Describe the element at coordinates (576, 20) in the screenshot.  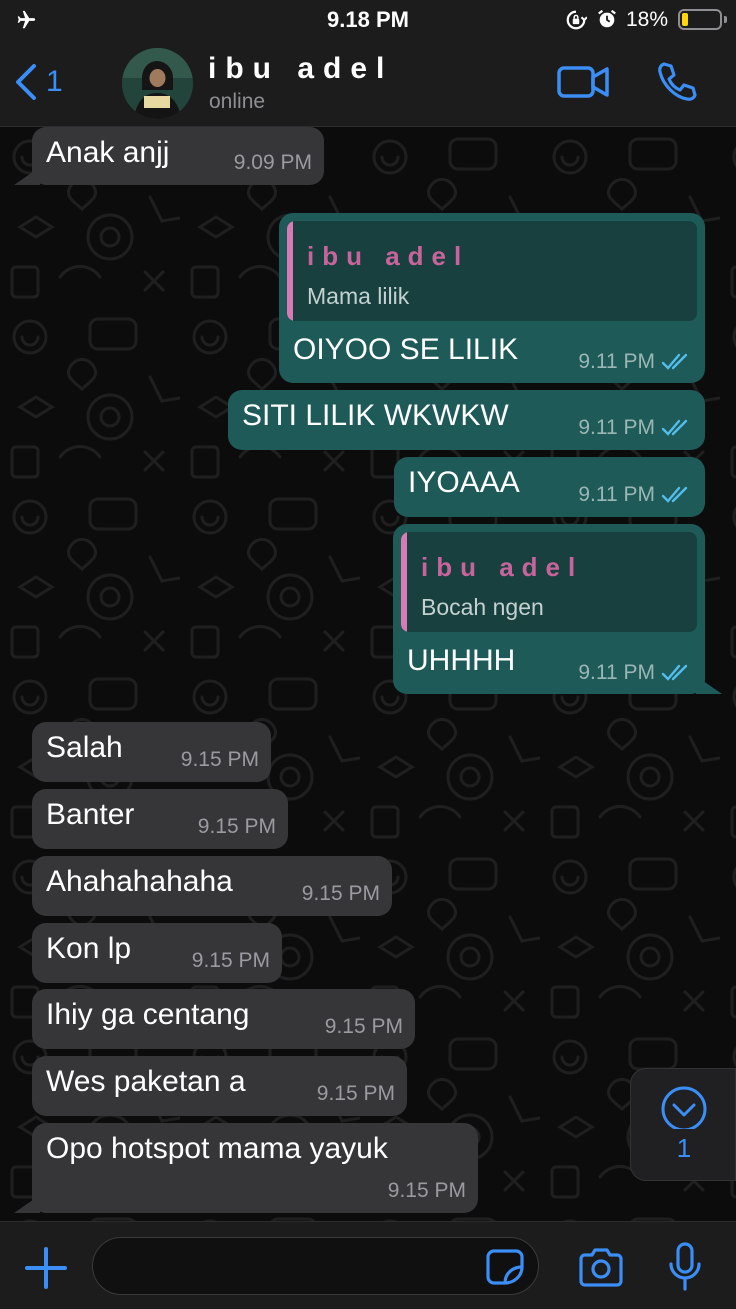
I see `orientation-lock-icon` at that location.